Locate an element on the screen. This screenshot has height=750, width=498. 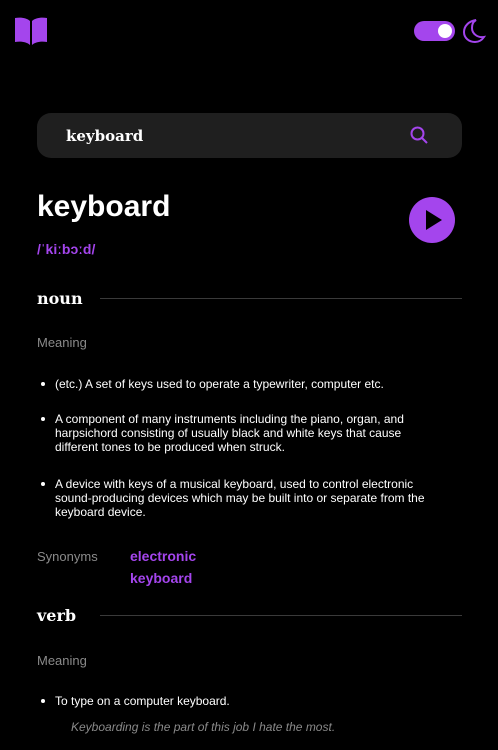
definition-item: To type on a computer keyboard. is located at coordinates (243, 701).